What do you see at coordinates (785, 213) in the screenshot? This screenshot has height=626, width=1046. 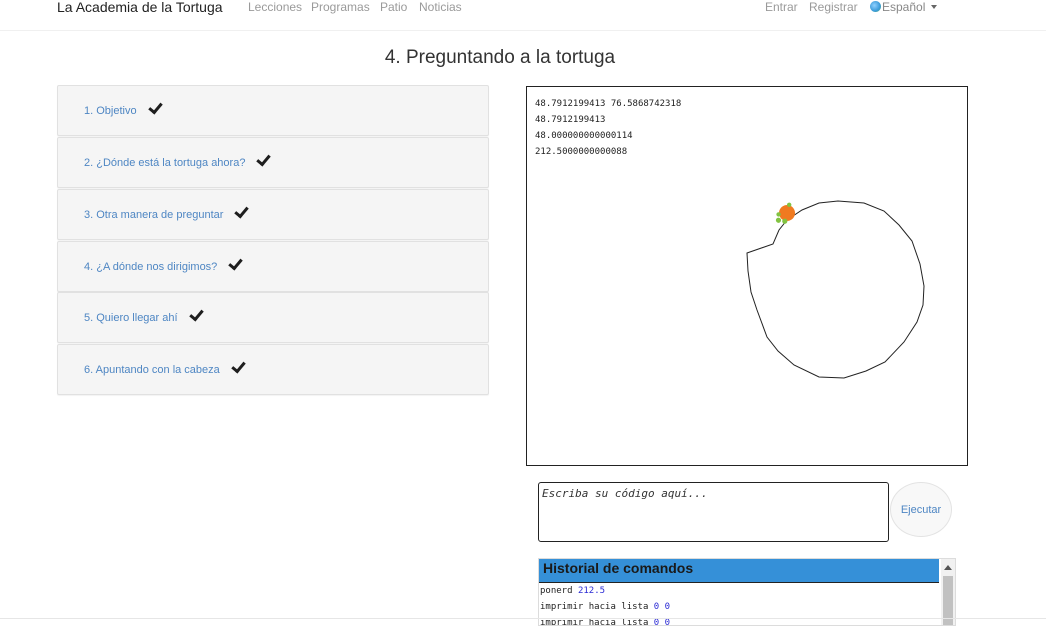 I see `turtle-icon` at bounding box center [785, 213].